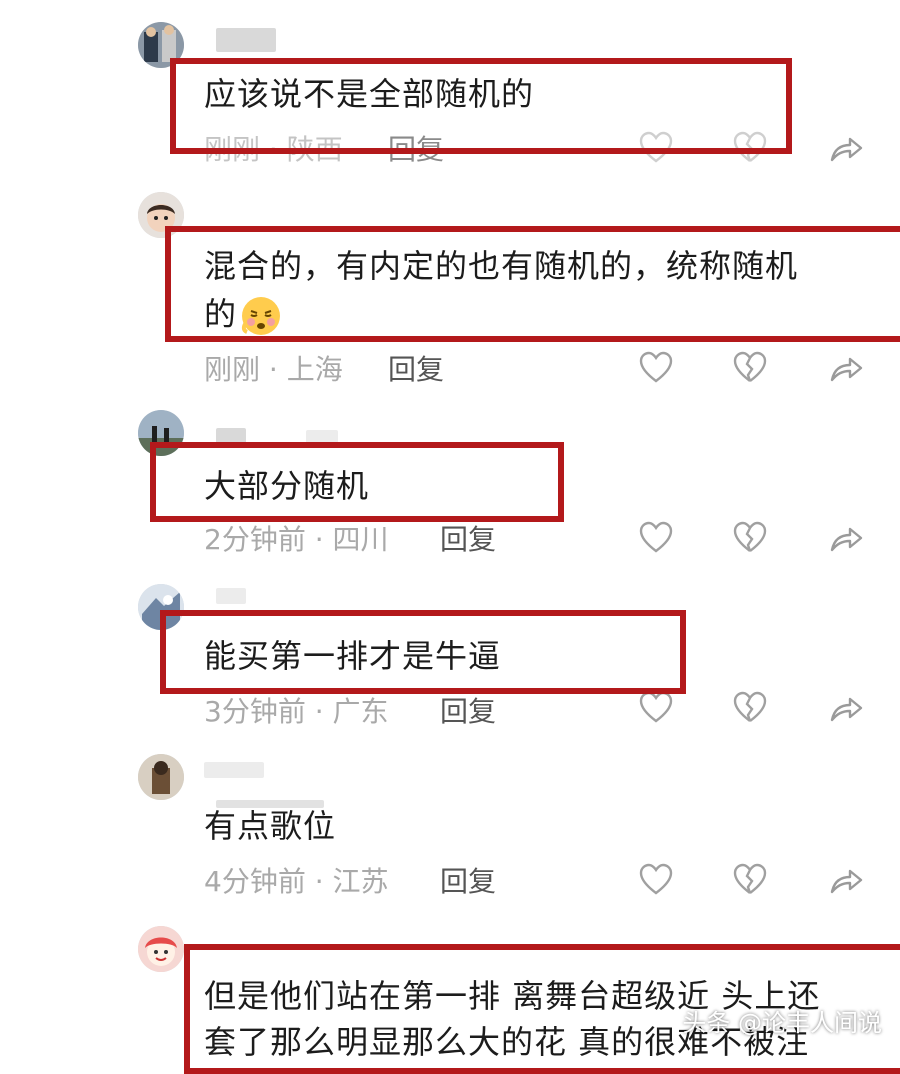 The width and height of the screenshot is (900, 1074). Describe the element at coordinates (360, 711) in the screenshot. I see `comment-location: 广东` at that location.